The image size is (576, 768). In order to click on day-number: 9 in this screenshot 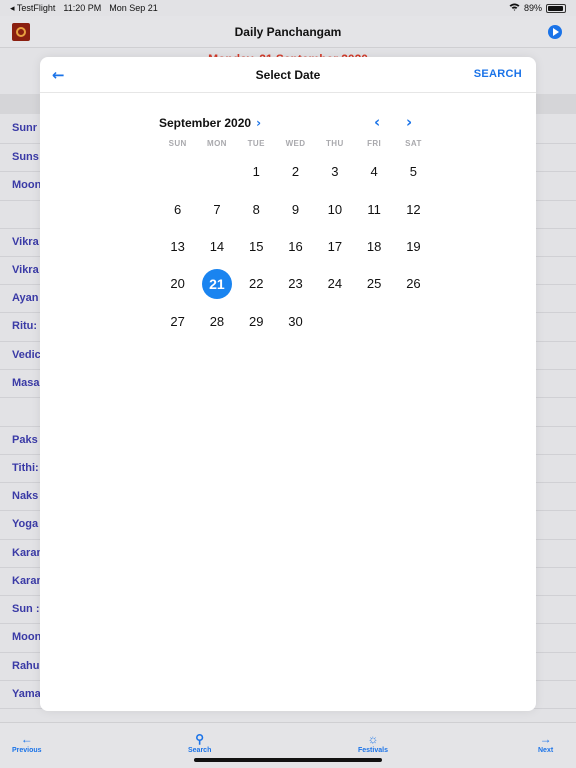, I will do `click(295, 209)`.